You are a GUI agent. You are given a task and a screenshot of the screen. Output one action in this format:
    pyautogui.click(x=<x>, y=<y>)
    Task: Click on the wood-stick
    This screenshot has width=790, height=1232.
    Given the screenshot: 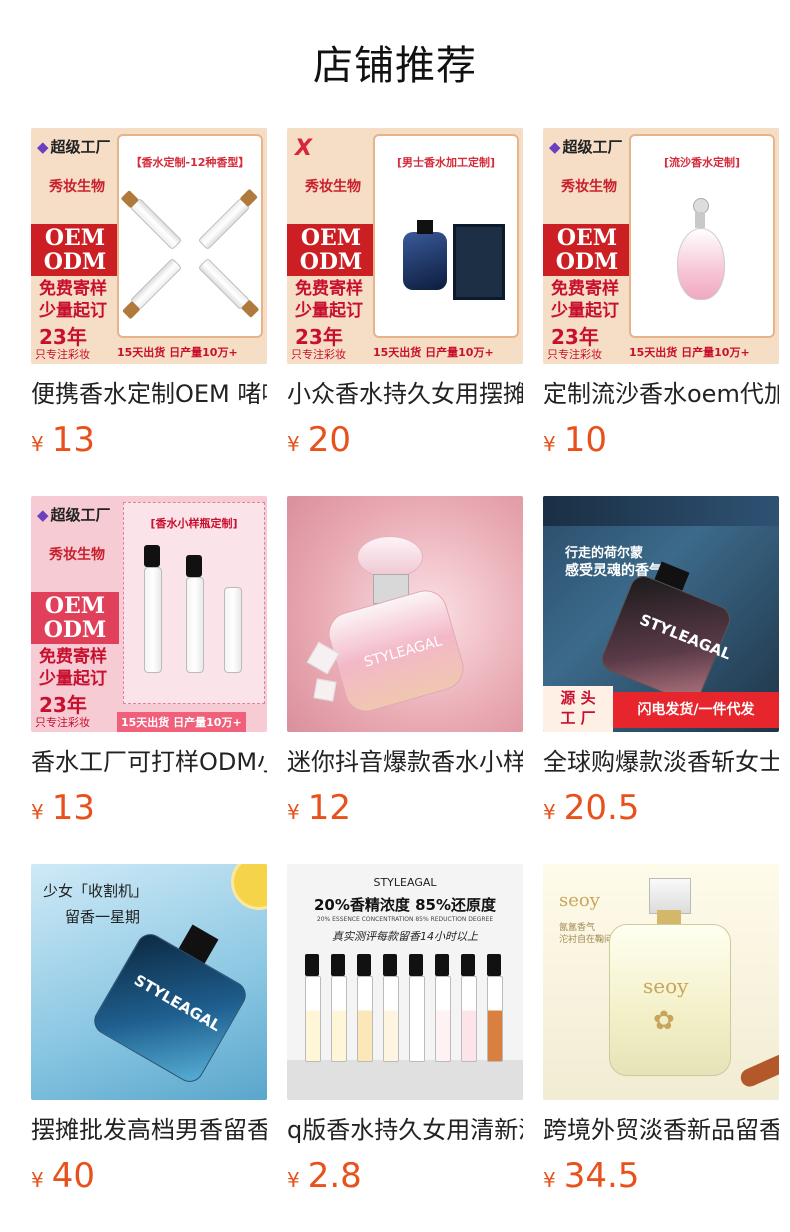 What is the action you would take?
    pyautogui.click(x=758, y=1069)
    